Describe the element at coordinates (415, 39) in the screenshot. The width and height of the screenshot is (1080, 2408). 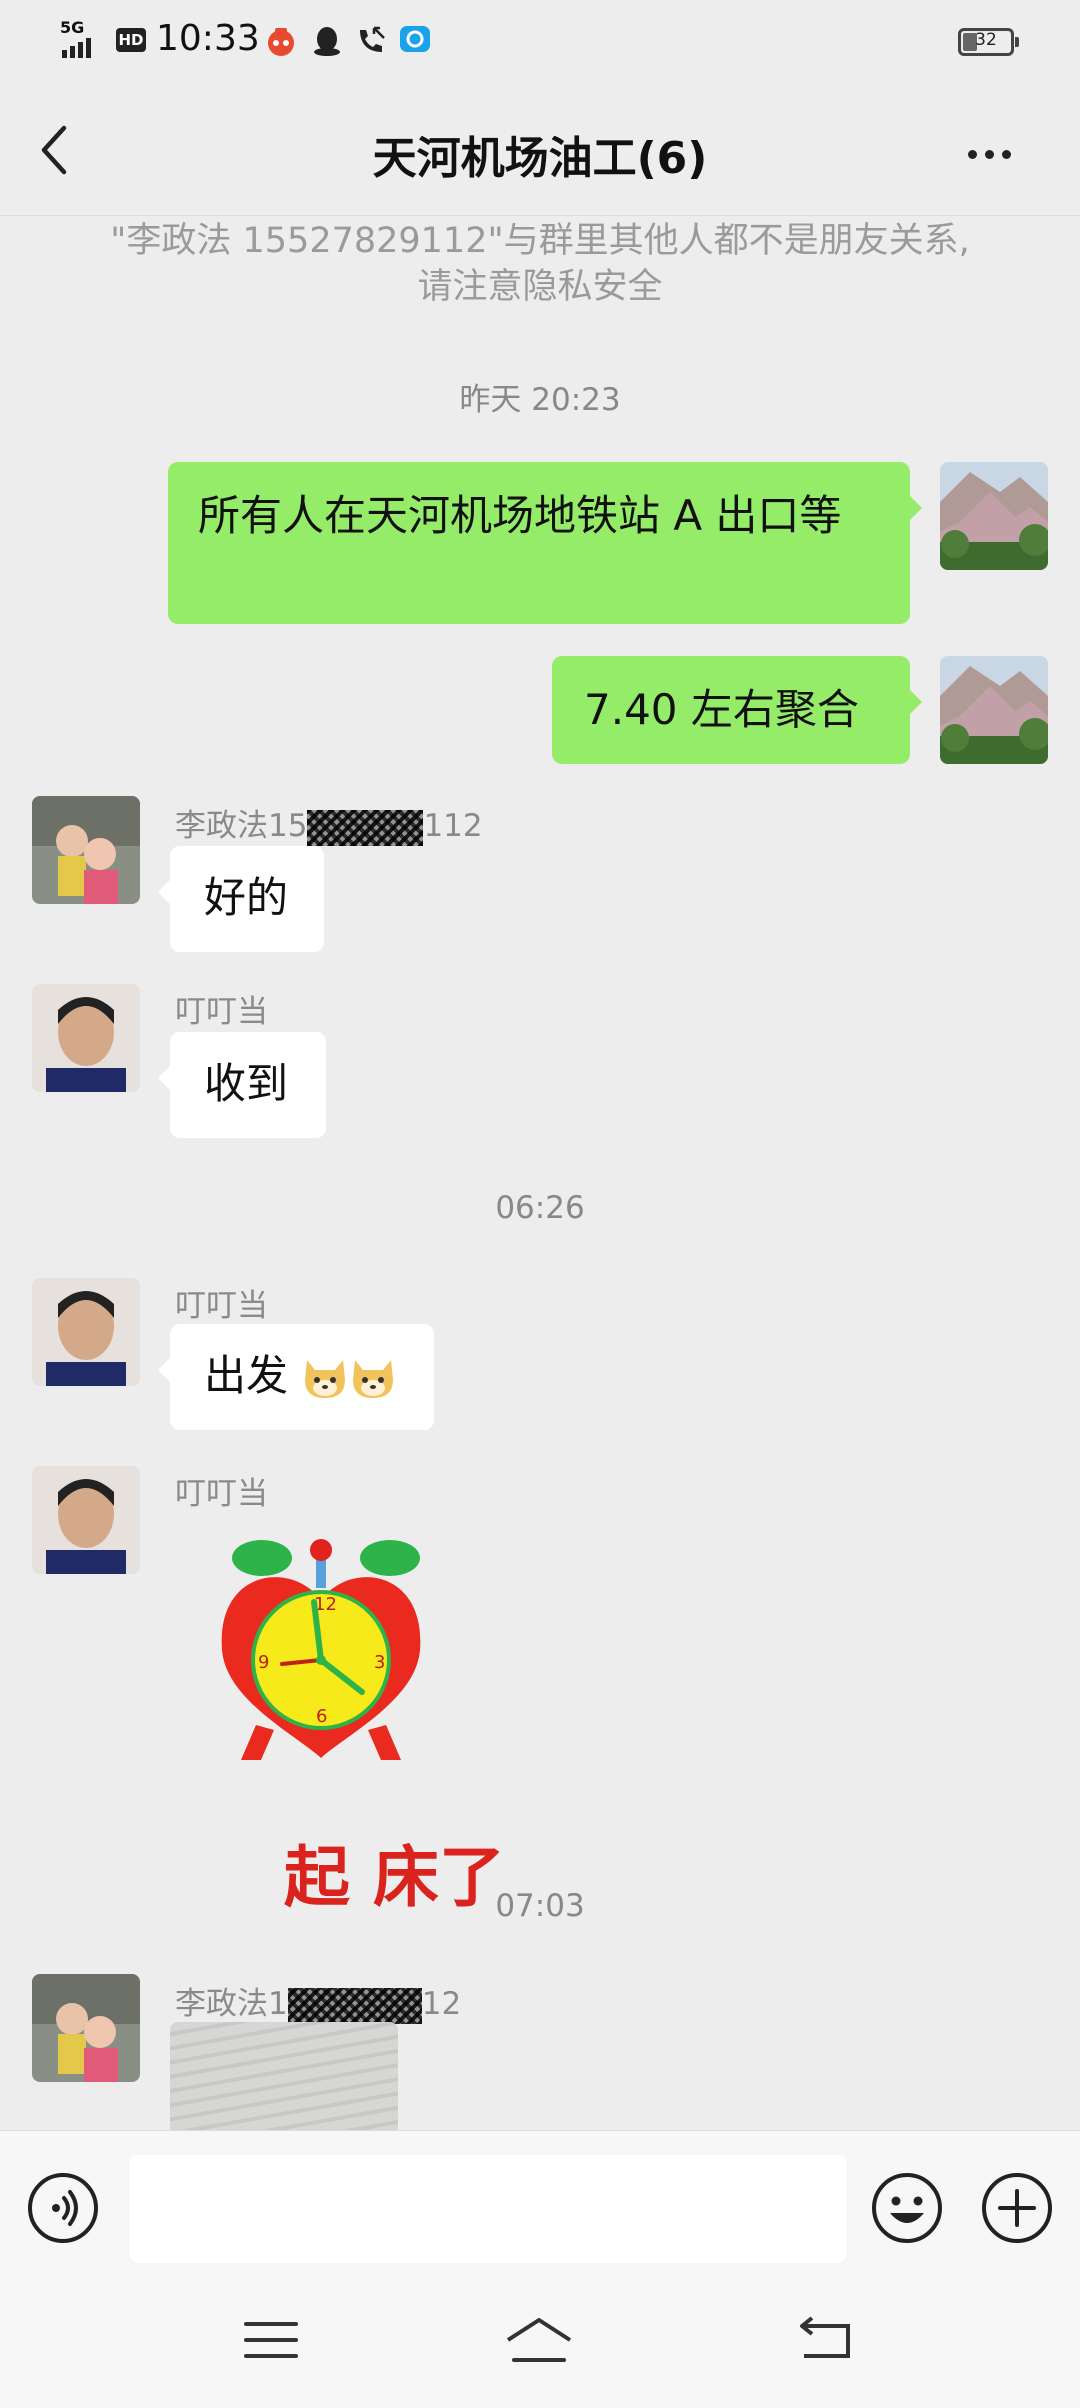
I see `browser-app-icon` at that location.